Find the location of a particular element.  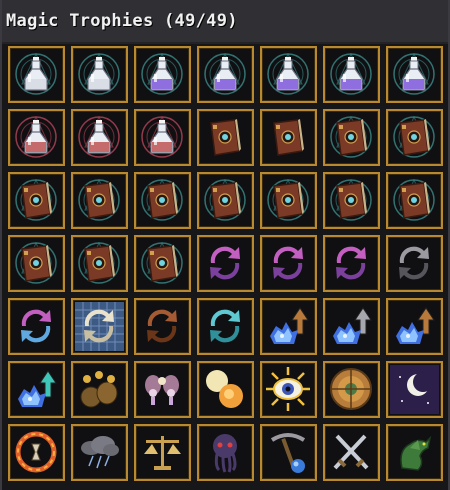

crossed-swords-icon is located at coordinates (351, 452).